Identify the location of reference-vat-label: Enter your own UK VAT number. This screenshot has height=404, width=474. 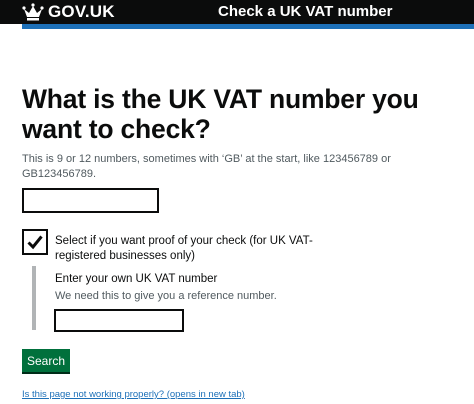
(136, 279).